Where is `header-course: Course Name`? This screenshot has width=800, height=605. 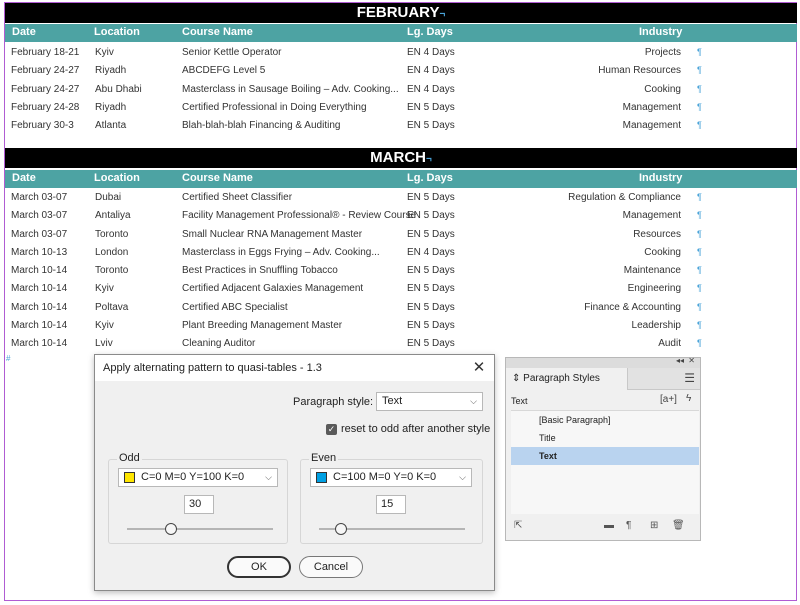 header-course: Course Name is located at coordinates (217, 32).